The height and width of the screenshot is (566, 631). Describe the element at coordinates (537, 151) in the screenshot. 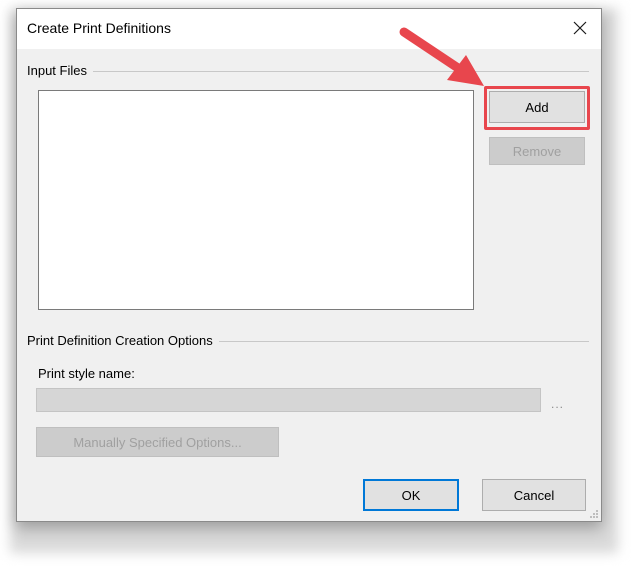

I see `remove-button: Remove` at that location.